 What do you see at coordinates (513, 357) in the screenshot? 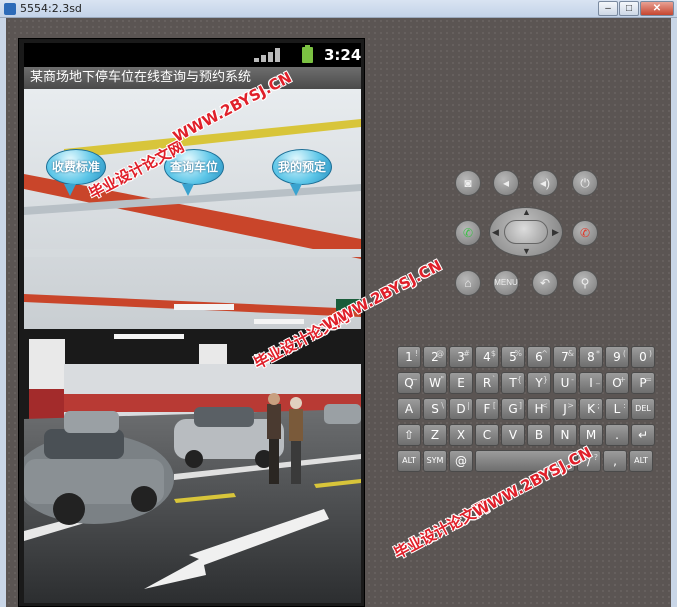
I see `key-5: 5%` at bounding box center [513, 357].